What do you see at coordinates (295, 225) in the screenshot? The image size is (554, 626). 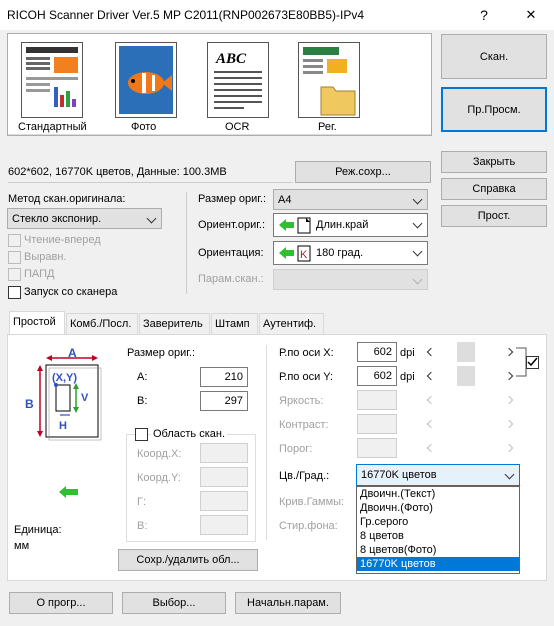 I see `long-edge-orientation-icon` at bounding box center [295, 225].